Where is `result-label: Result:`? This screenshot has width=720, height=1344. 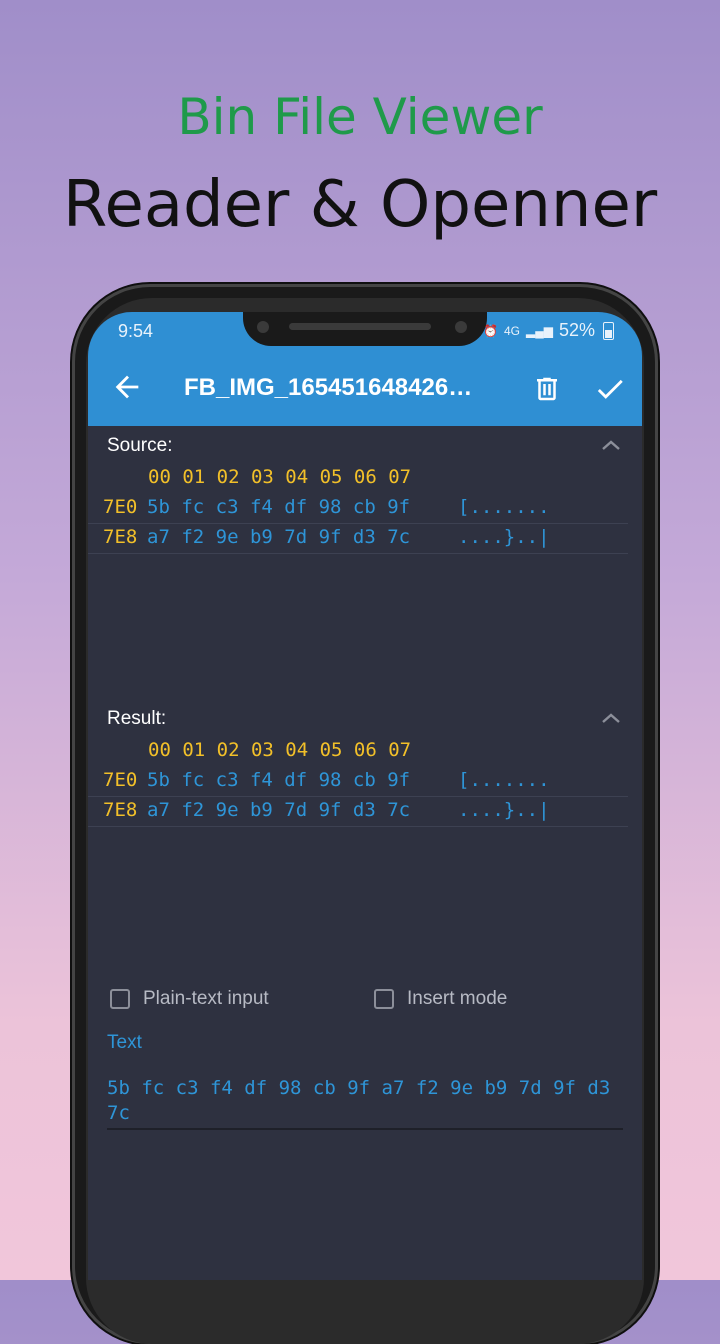 result-label: Result: is located at coordinates (137, 718).